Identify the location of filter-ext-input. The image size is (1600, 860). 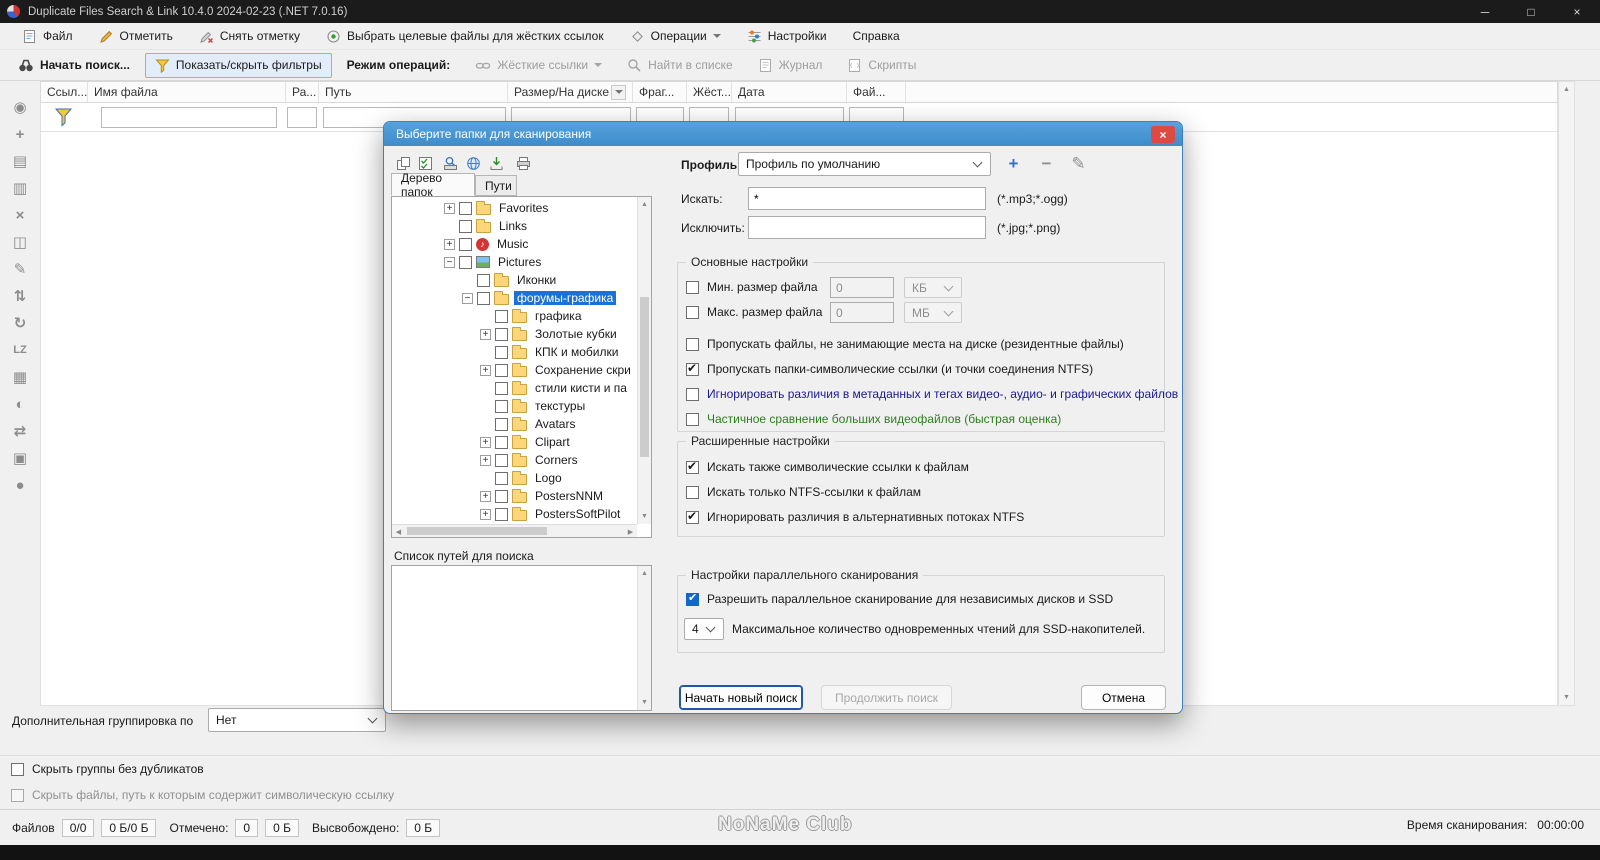
(302, 117).